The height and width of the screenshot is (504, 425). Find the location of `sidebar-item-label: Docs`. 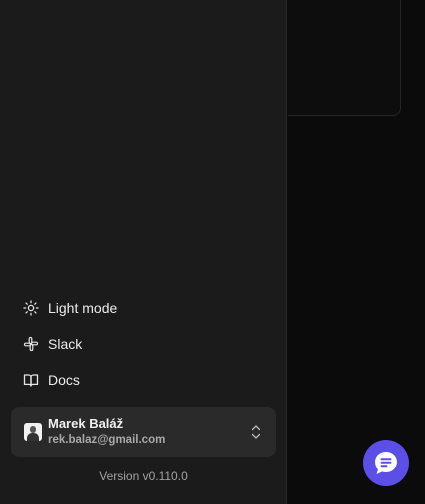

sidebar-item-label: Docs is located at coordinates (64, 380).